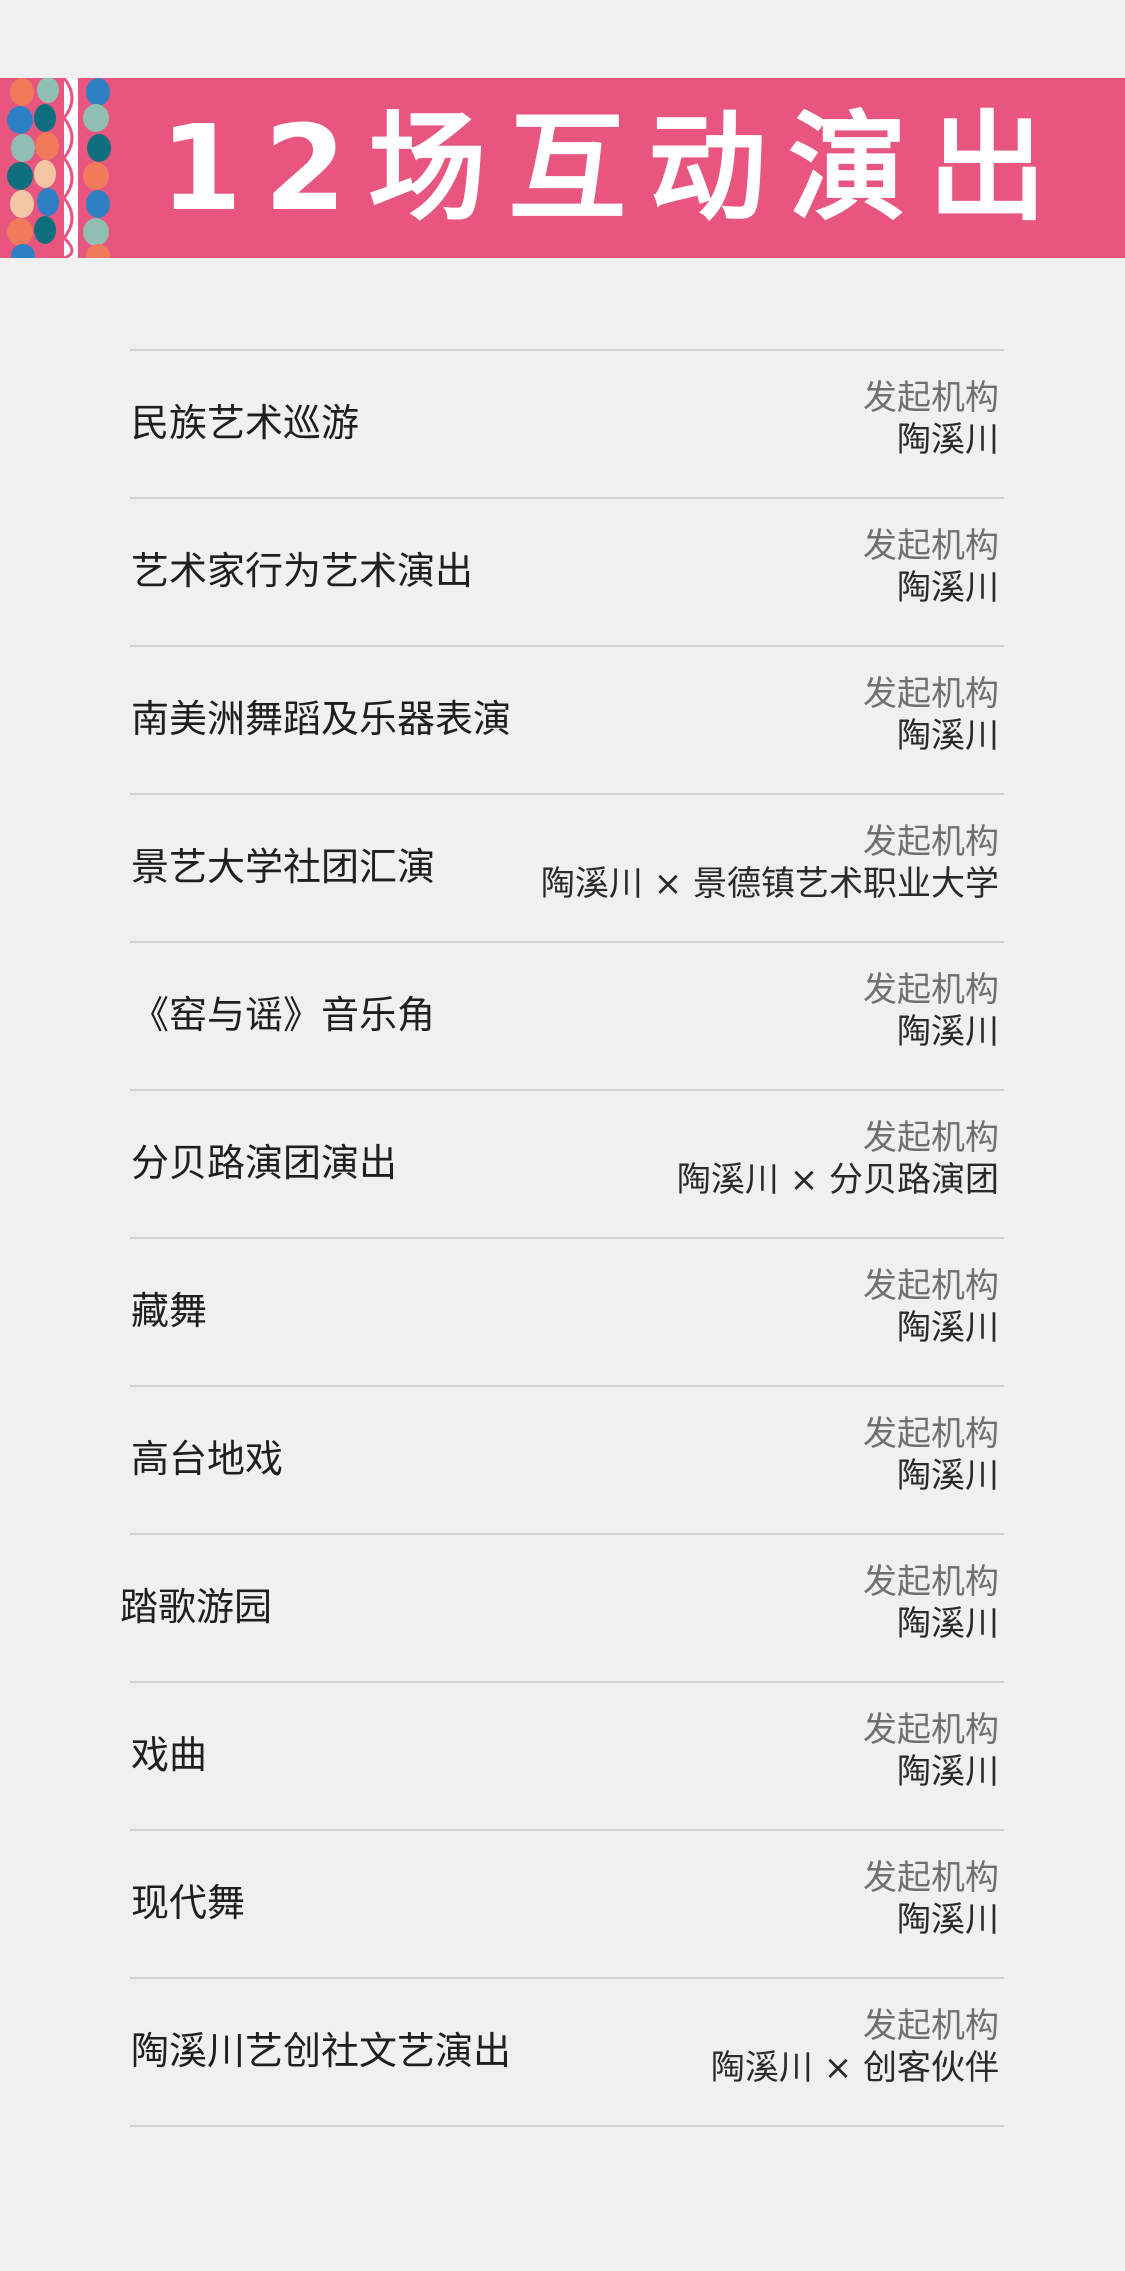  Describe the element at coordinates (562, 1015) in the screenshot. I see `list-item: 《窑与谣》音乐角 发起机构 陶溪川` at that location.